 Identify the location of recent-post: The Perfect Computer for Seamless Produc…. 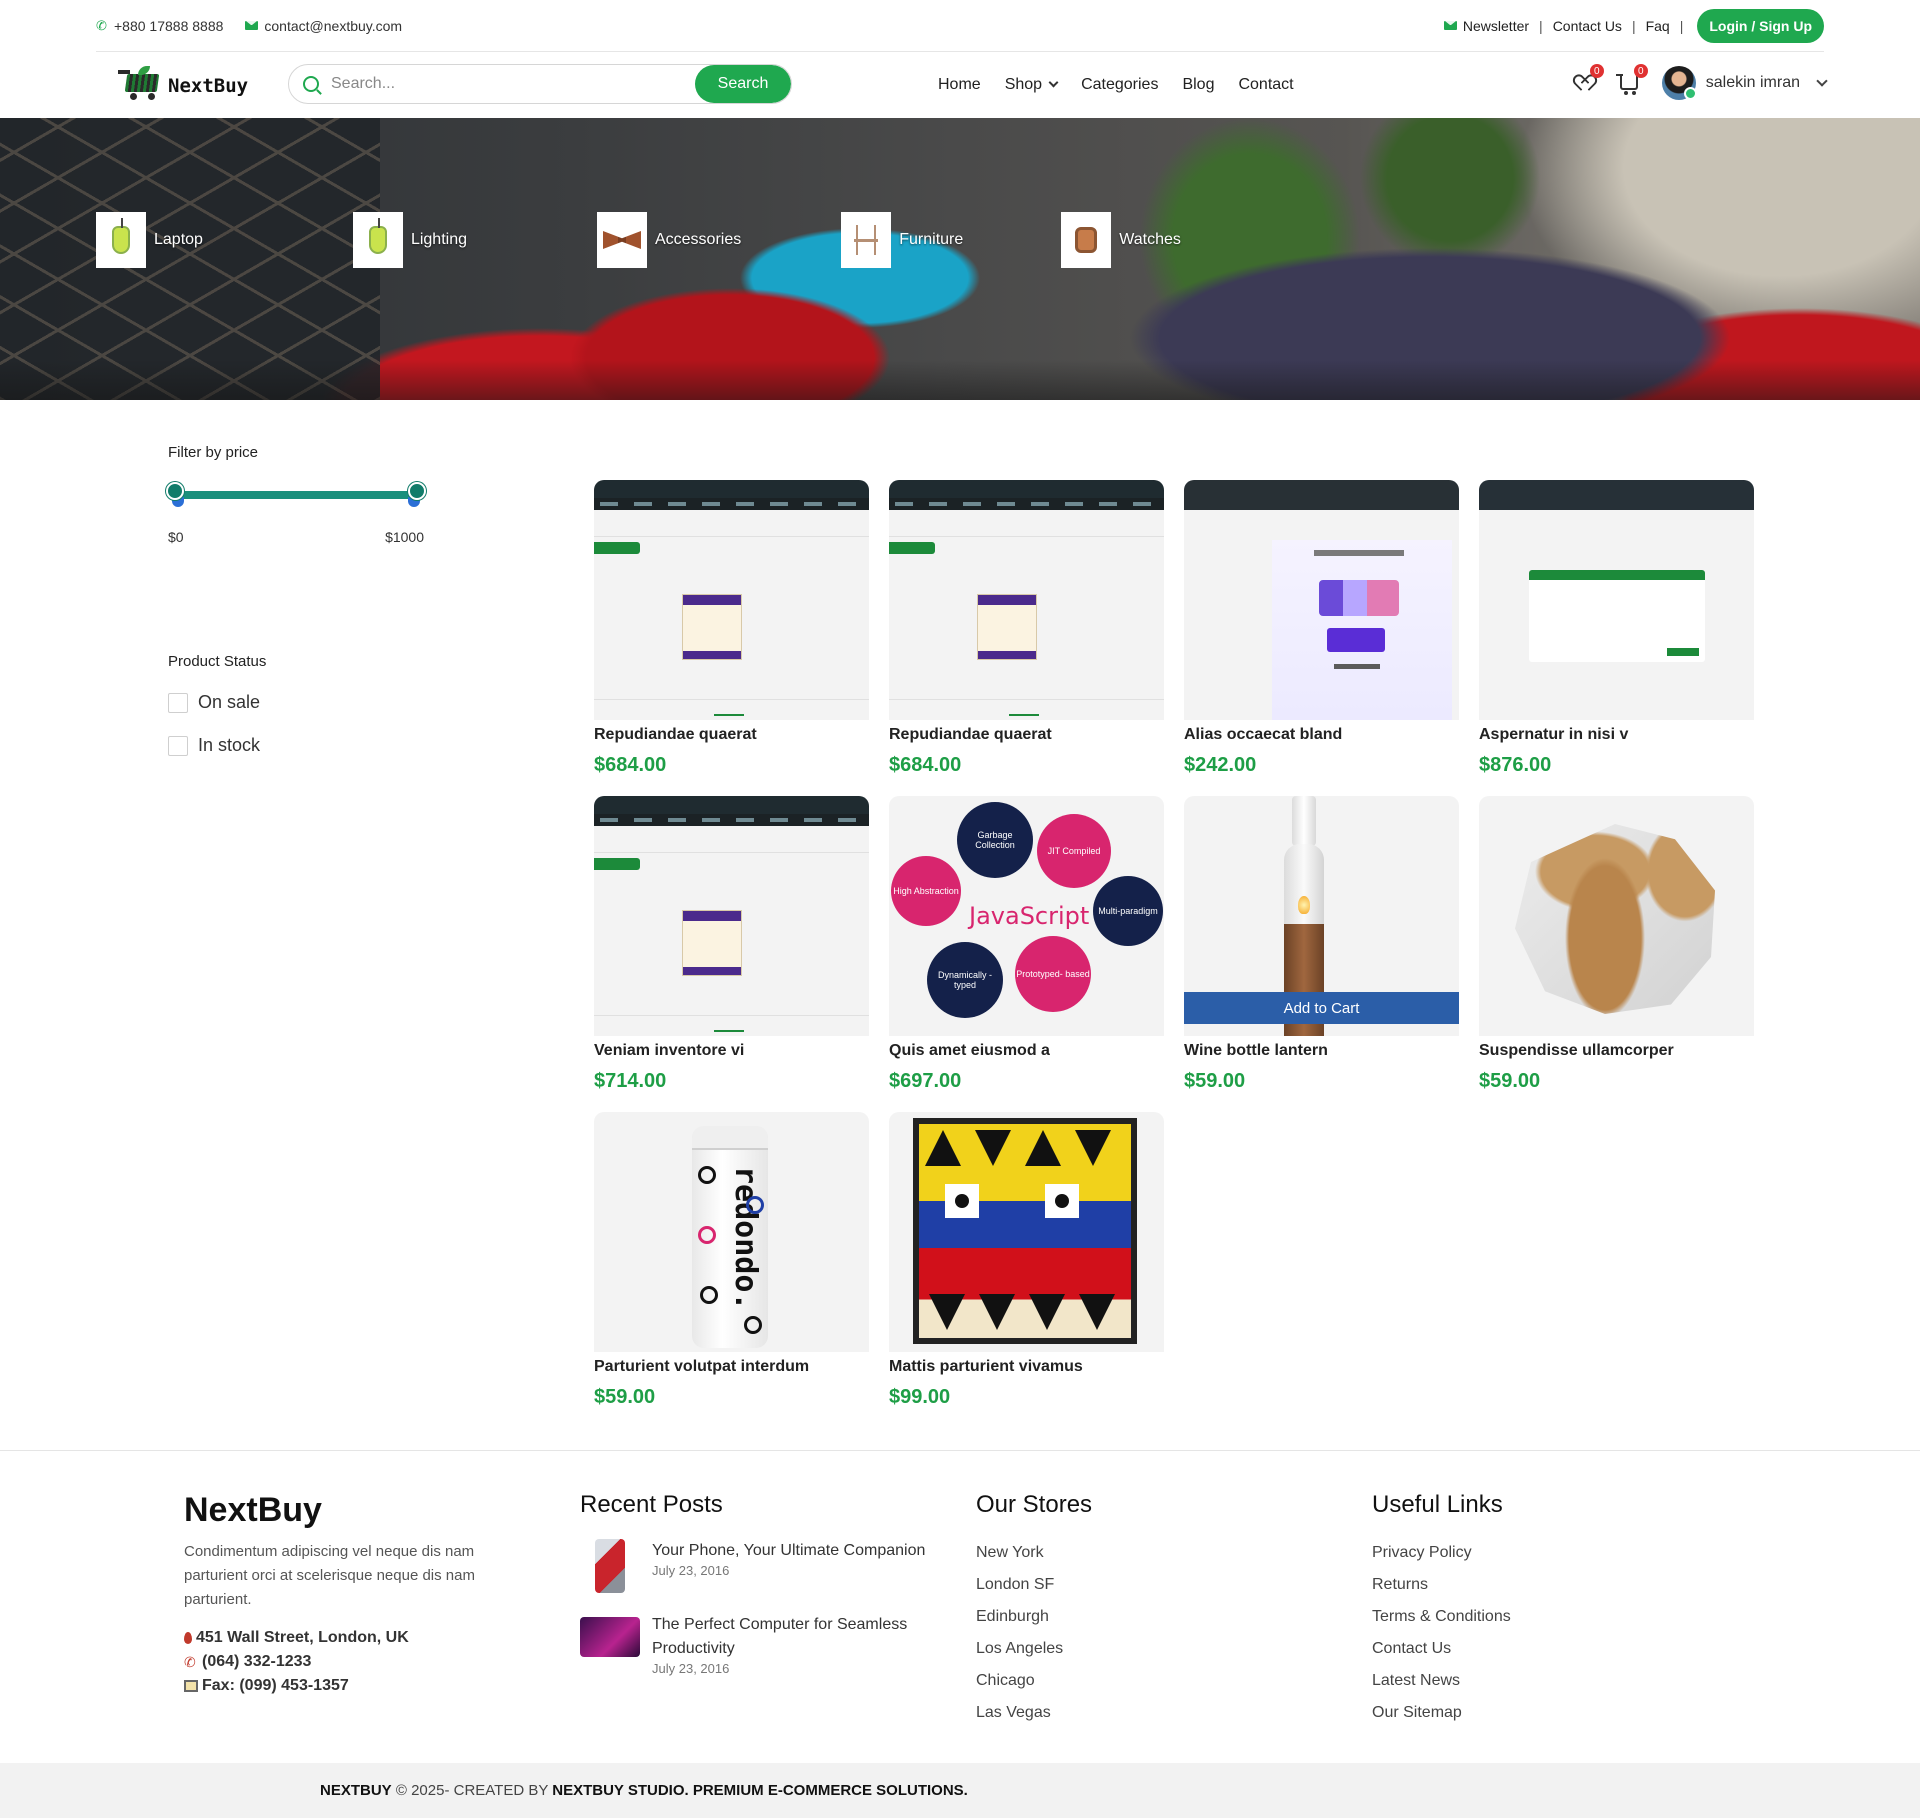
(760, 1644).